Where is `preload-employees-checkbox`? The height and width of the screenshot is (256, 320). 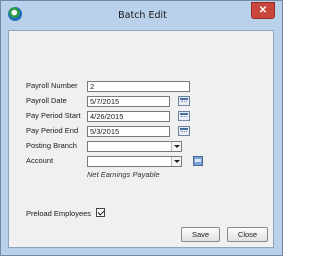
preload-employees-checkbox is located at coordinates (100, 212).